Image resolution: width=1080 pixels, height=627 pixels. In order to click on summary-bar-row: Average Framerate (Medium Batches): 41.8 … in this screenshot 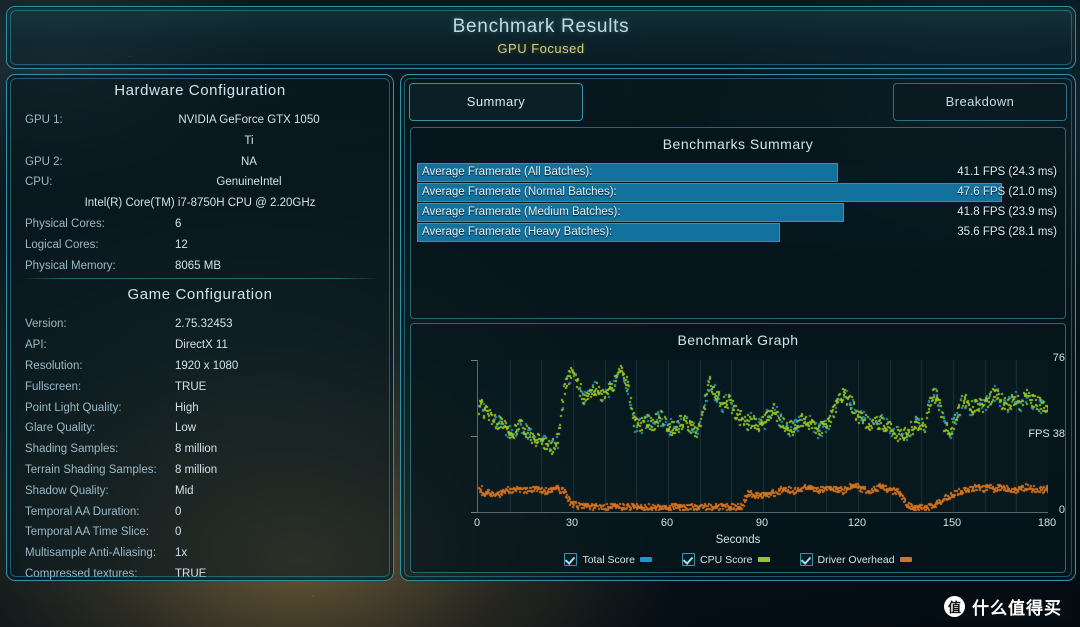, I will do `click(738, 212)`.